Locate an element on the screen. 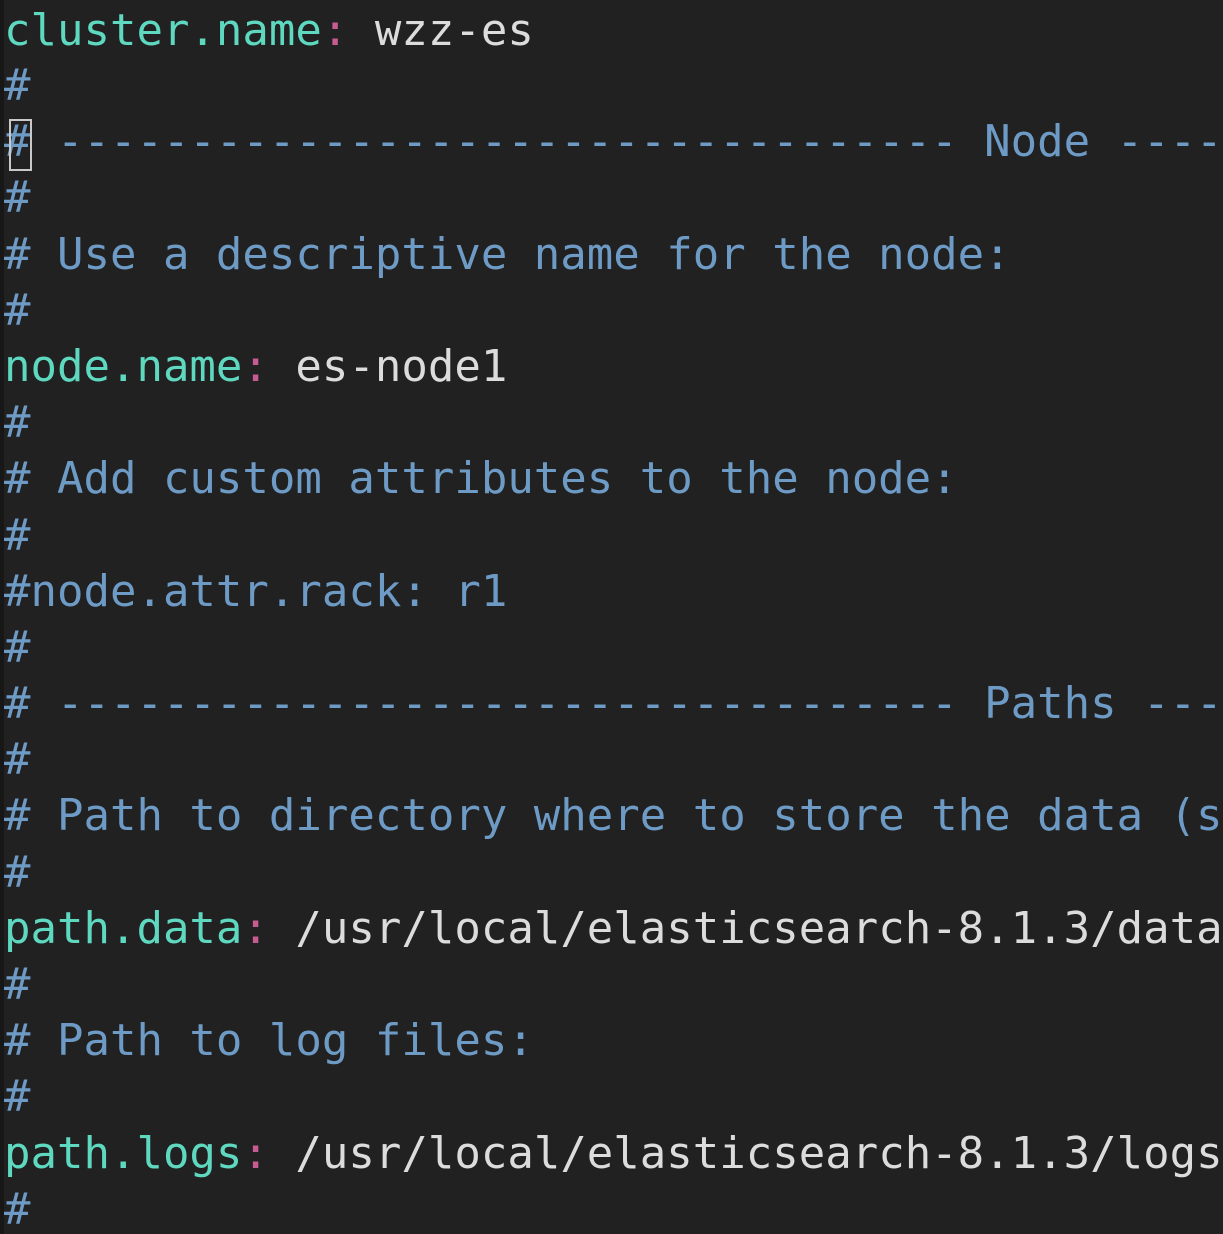 The image size is (1223, 1234). config-value: es-node1 is located at coordinates (388, 366).